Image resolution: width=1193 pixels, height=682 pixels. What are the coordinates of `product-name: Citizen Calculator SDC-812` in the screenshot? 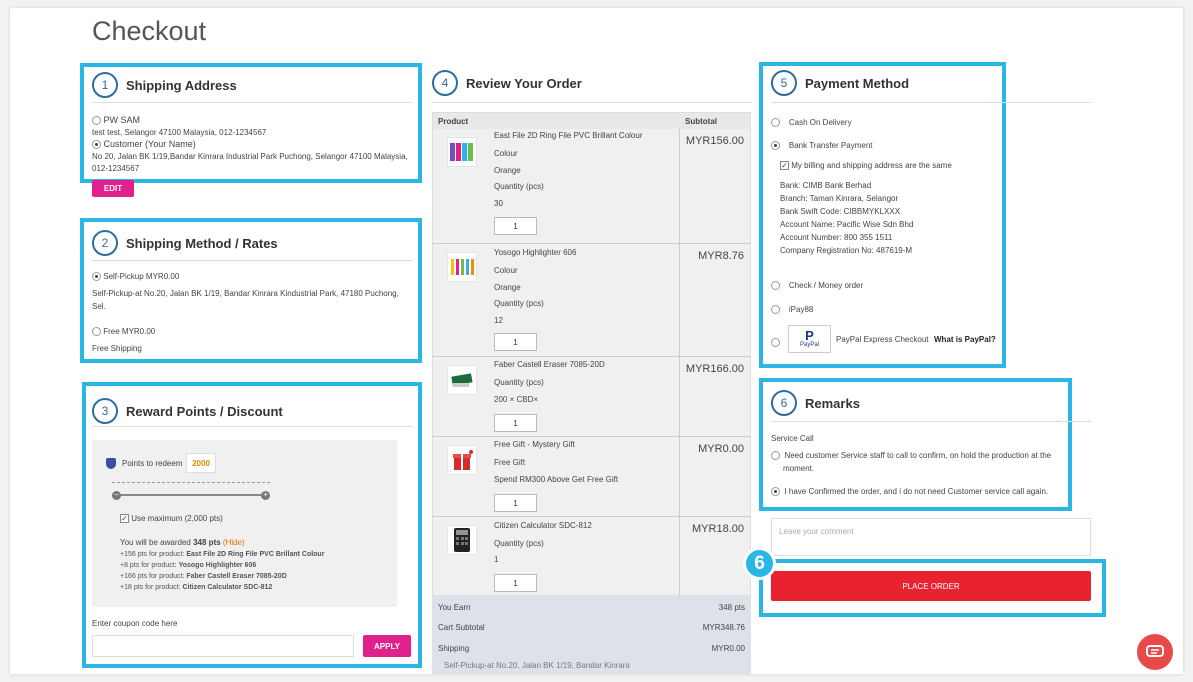 It's located at (543, 525).